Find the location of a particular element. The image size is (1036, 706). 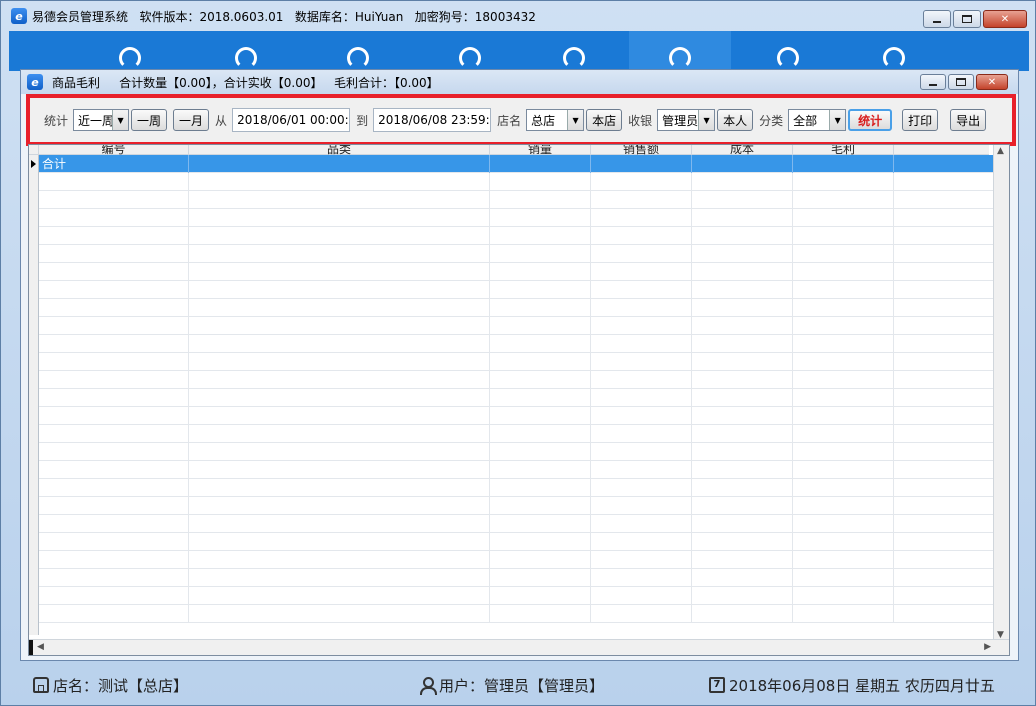

vertical-scrollbar: ▲ ▼ is located at coordinates (1001, 393).